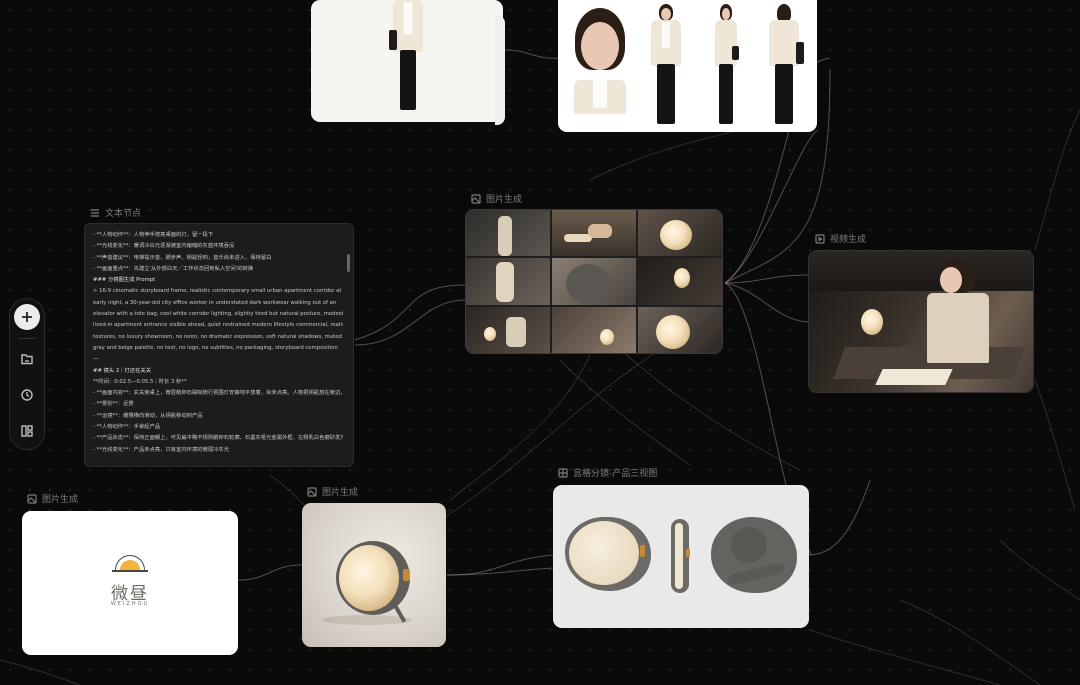 This screenshot has width=1080, height=685. What do you see at coordinates (182, 257) in the screenshot?
I see `text-node-line: - **声音建议**：电梯提示音、脚步声、钥匙轻响；音乐尚未进入，保持留白` at bounding box center [182, 257].